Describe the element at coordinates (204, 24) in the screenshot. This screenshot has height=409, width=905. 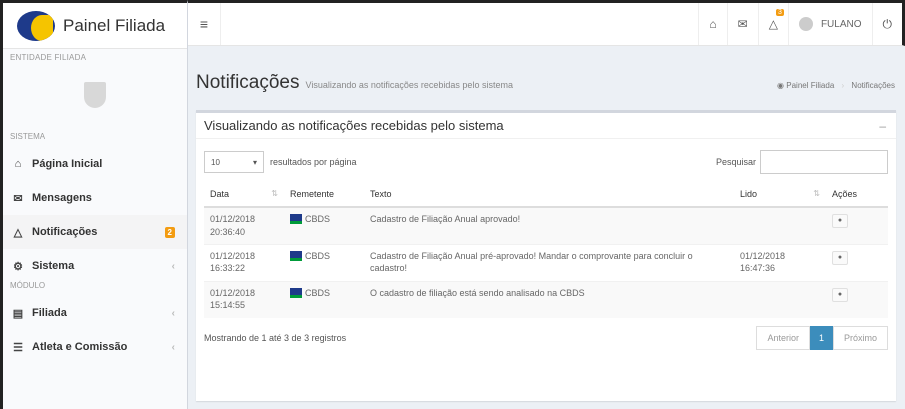
I see `menu-toggle-icon: ≡` at that location.